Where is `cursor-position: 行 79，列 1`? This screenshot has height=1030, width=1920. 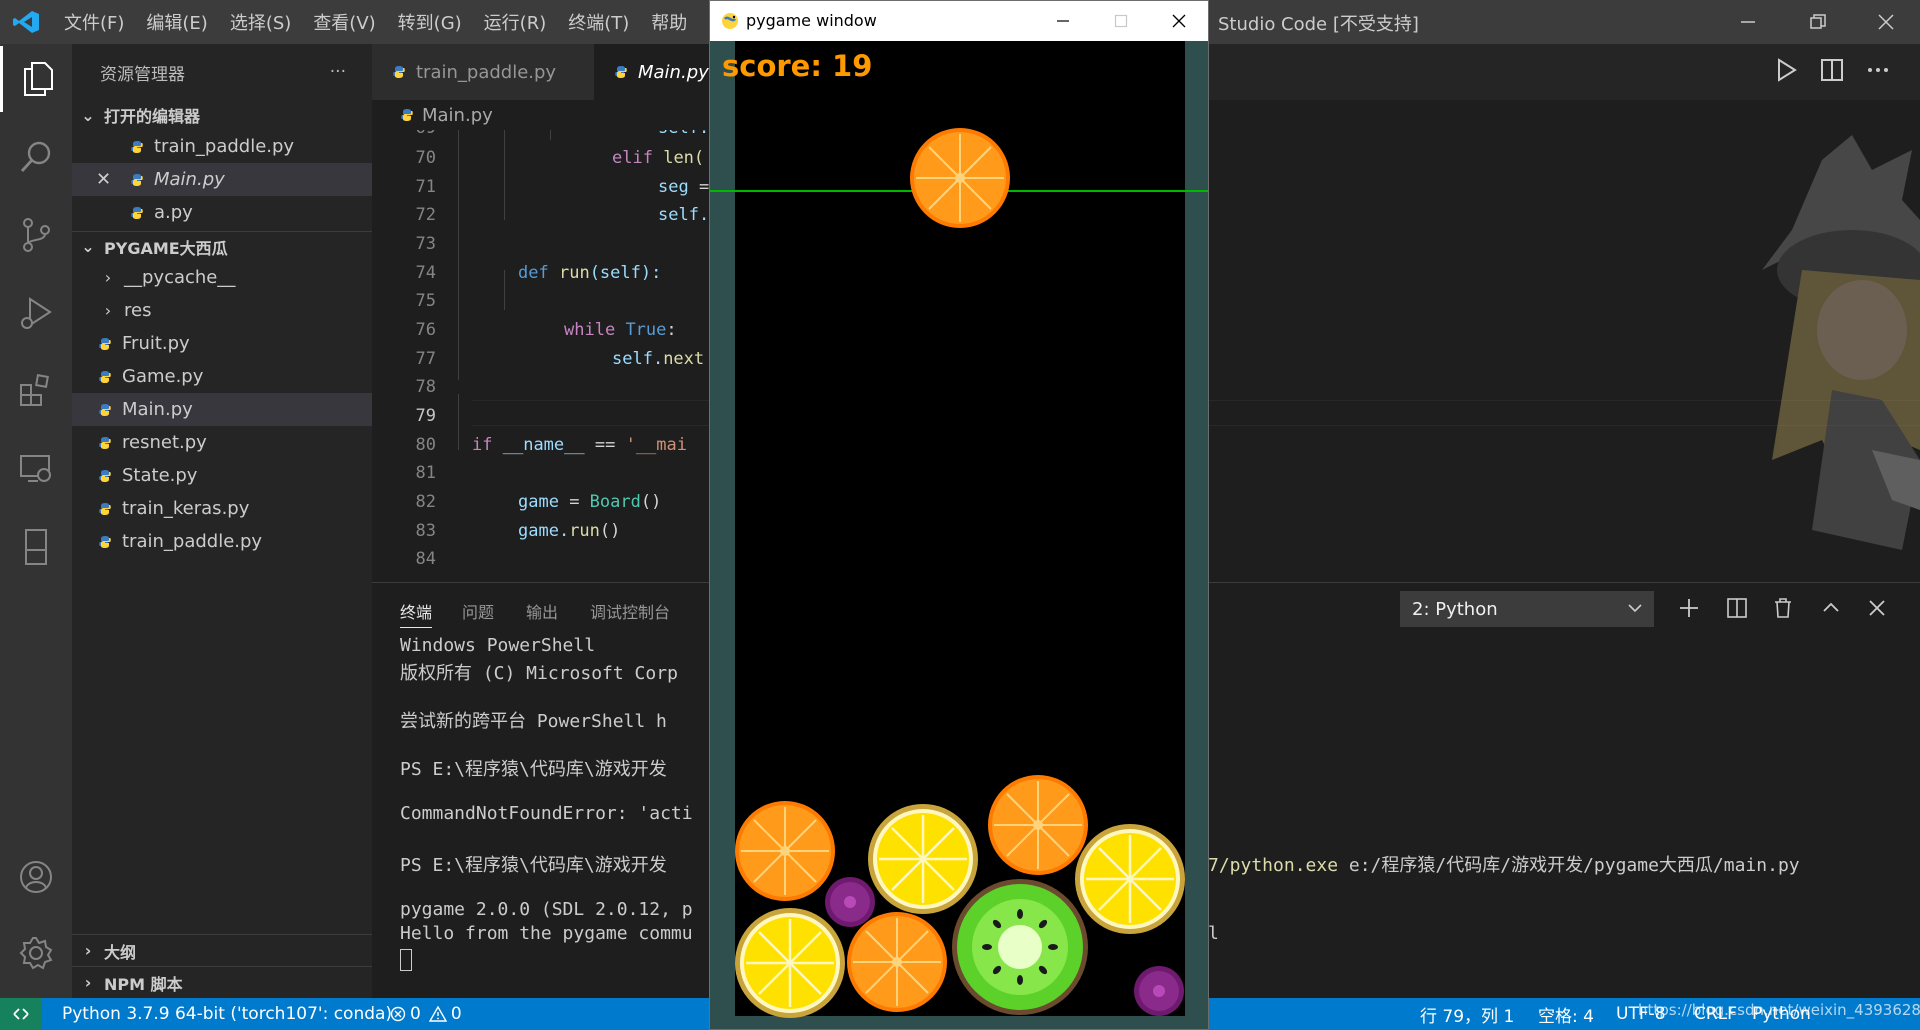 cursor-position: 行 79，列 1 is located at coordinates (1467, 1014).